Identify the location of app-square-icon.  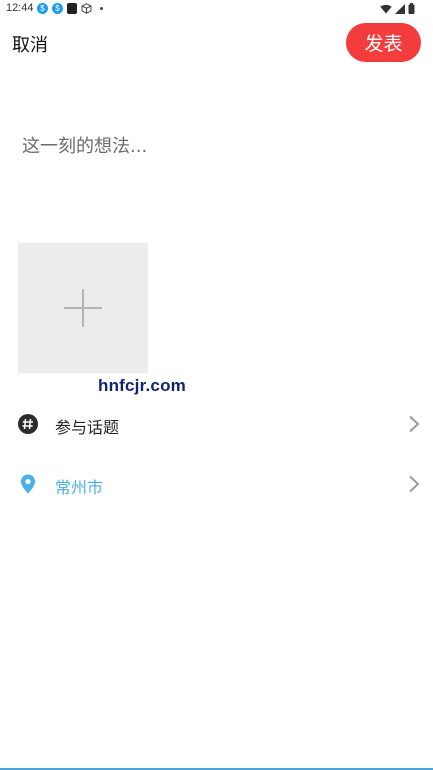
(72, 8).